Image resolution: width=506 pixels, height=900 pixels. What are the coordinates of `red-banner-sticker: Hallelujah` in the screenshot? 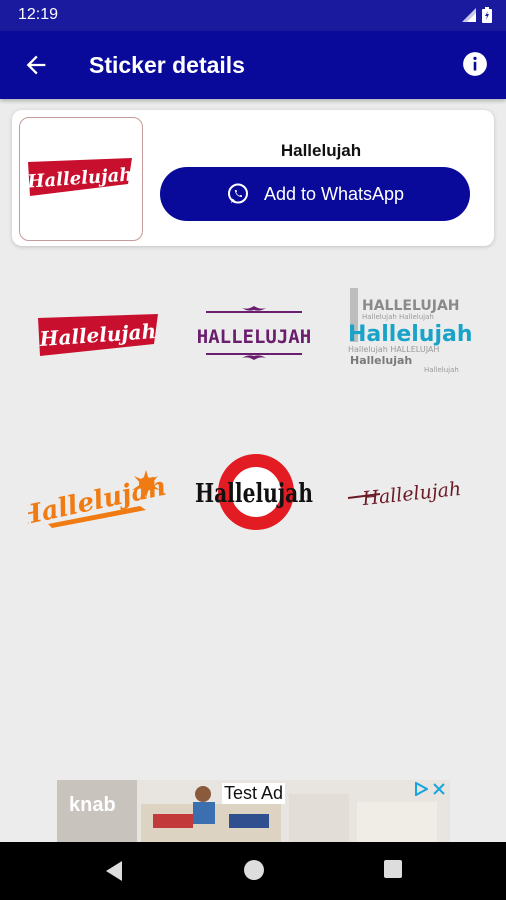 It's located at (98, 335).